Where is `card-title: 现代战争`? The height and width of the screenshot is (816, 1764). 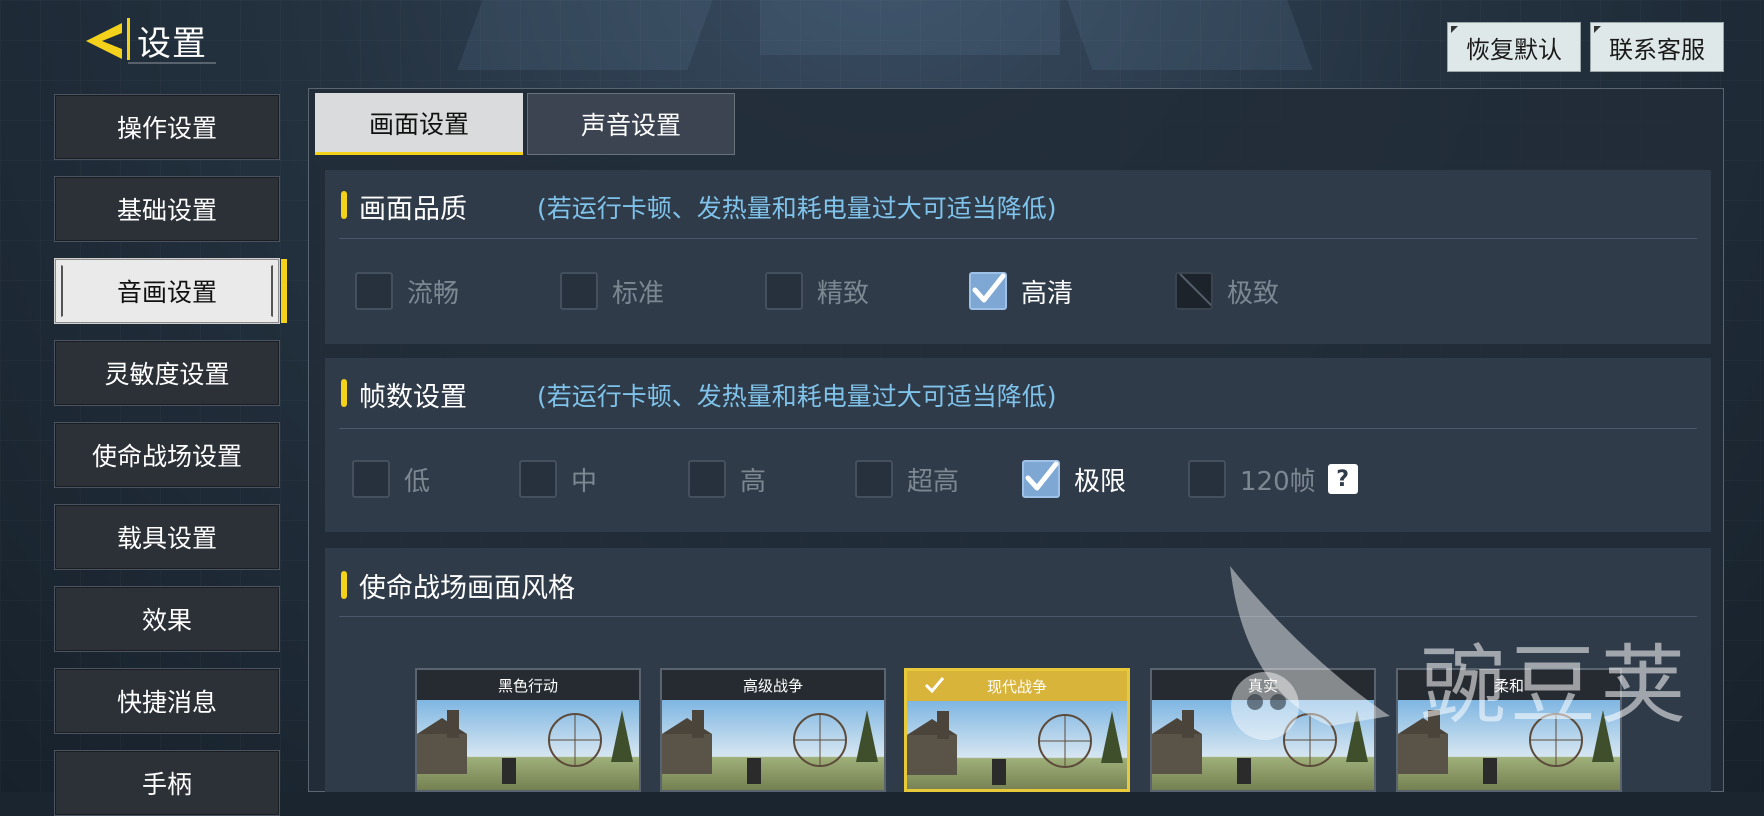 card-title: 现代战争 is located at coordinates (1016, 686).